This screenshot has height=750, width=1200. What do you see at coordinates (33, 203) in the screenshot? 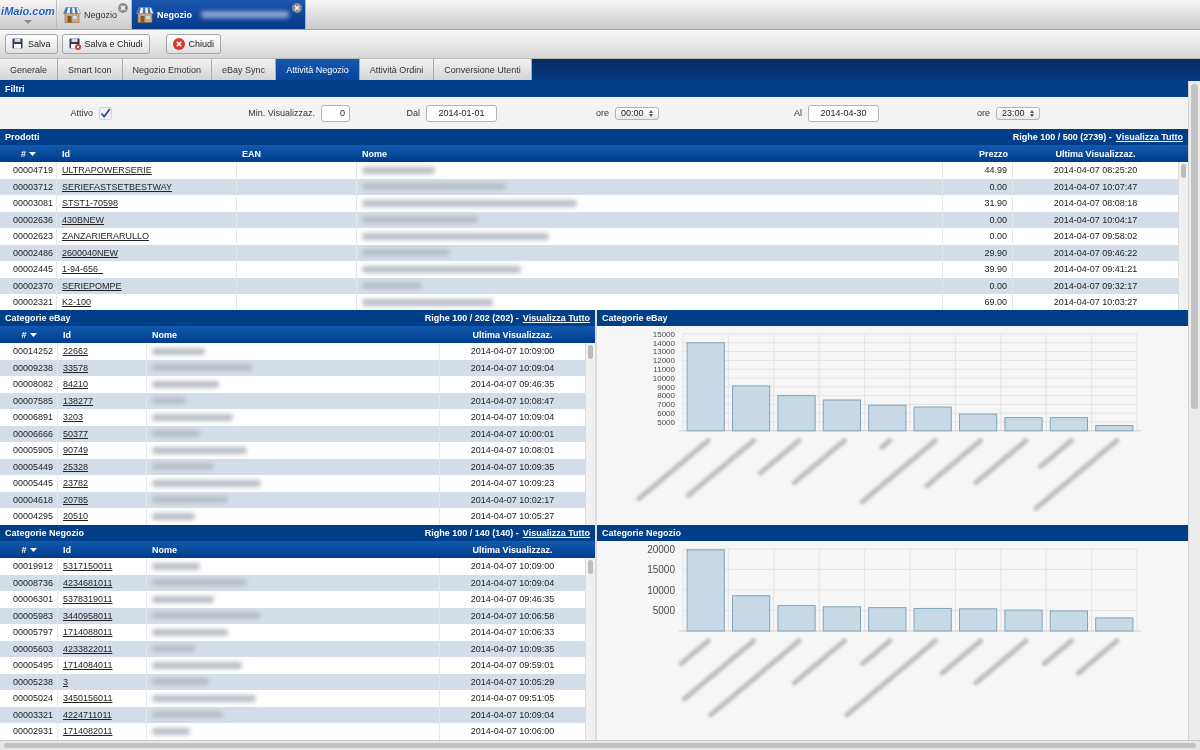
I see `row-number: 00003081` at bounding box center [33, 203].